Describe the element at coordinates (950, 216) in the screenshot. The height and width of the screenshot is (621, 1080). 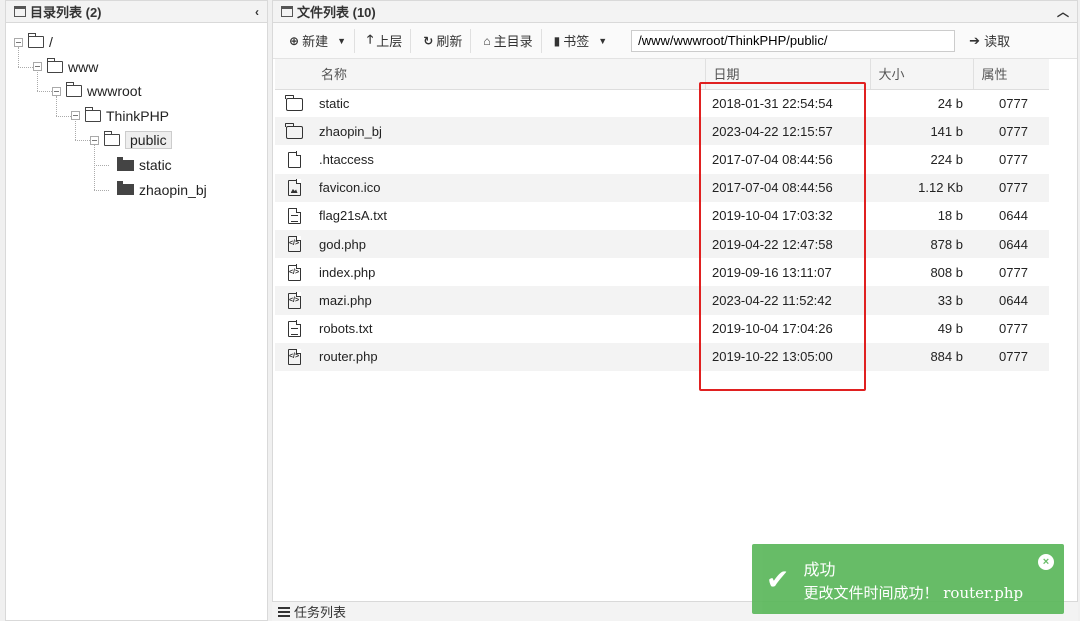
I see `file-size: 18 b` at that location.